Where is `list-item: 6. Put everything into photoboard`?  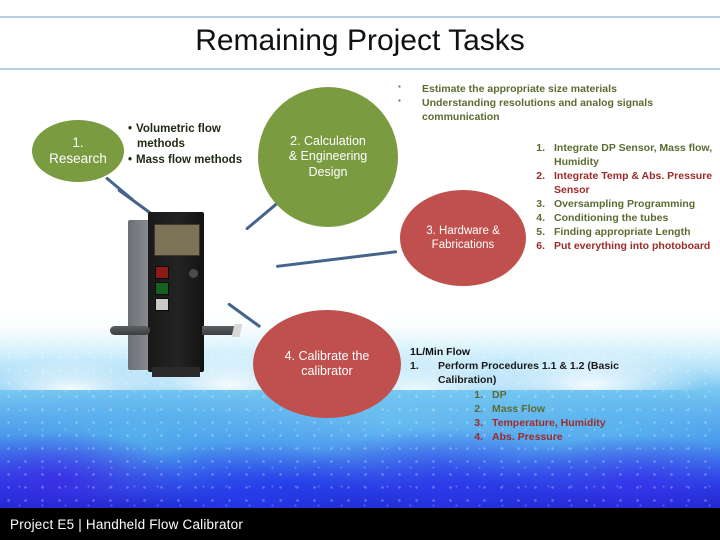
list-item: 6. Put everything into photoboard is located at coordinates (623, 247).